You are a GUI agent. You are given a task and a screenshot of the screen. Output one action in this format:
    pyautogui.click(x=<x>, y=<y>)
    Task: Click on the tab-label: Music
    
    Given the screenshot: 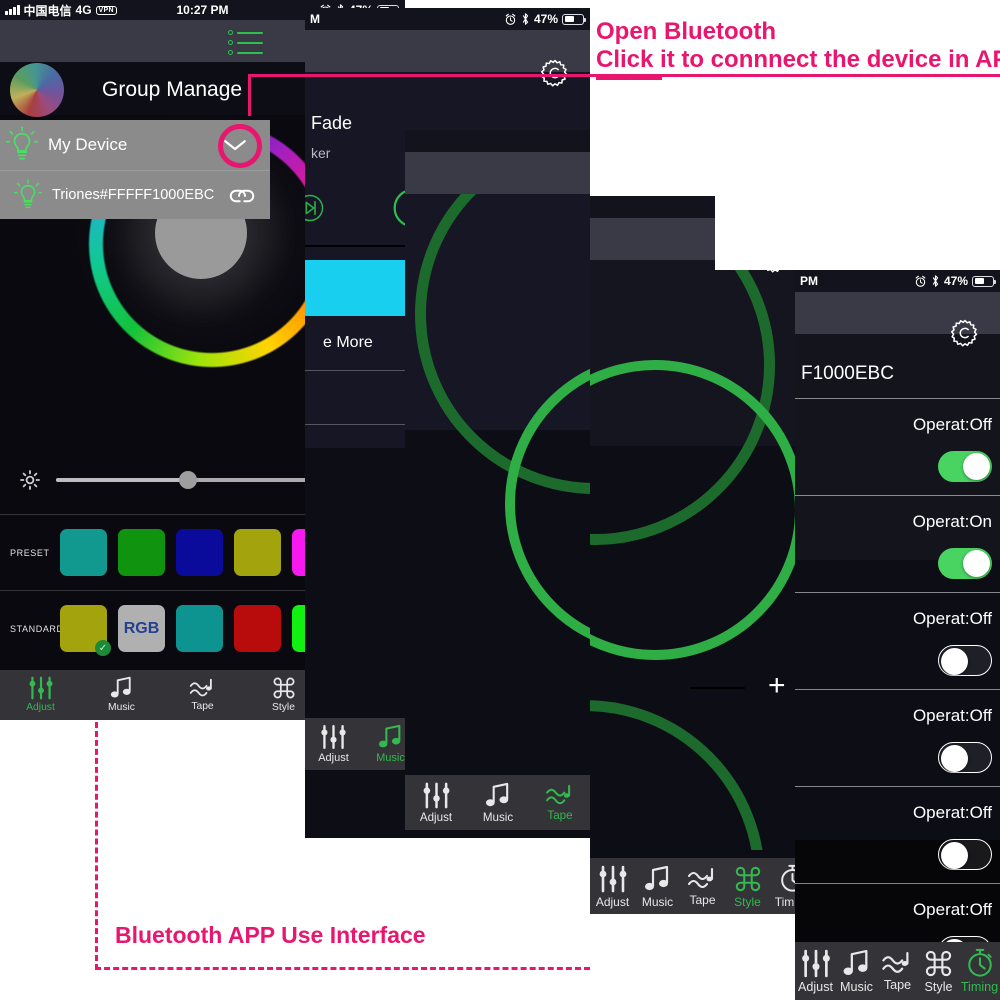 What is the action you would take?
    pyautogui.click(x=390, y=758)
    